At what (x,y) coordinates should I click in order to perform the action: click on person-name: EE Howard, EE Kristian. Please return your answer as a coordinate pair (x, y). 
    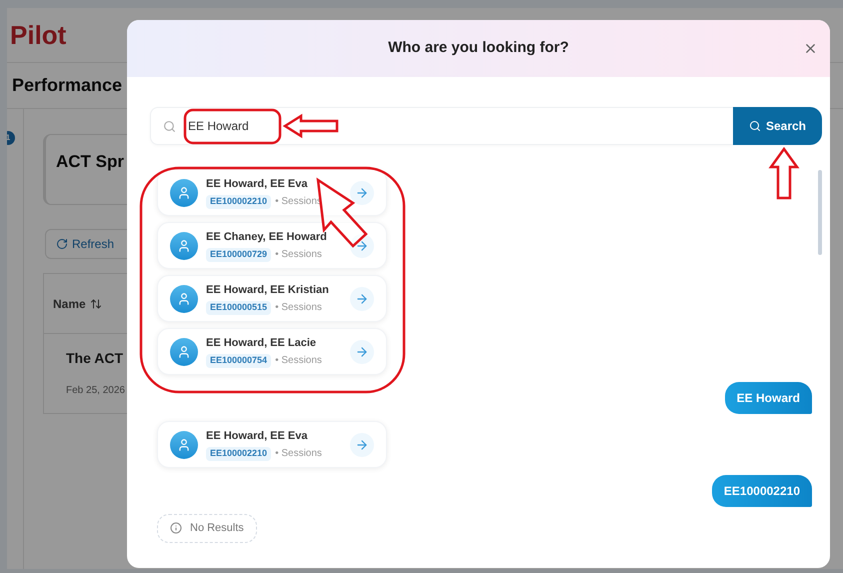
    Looking at the image, I should click on (268, 290).